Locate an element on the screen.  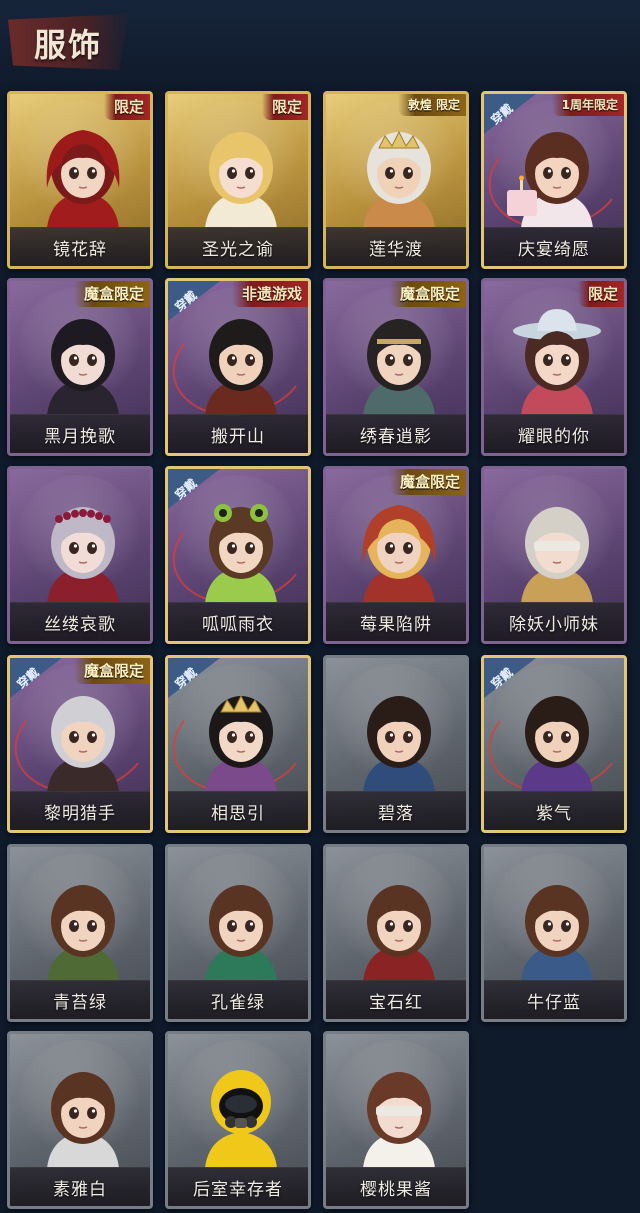
costume-card: 丝缕哀歌 is located at coordinates (80, 555).